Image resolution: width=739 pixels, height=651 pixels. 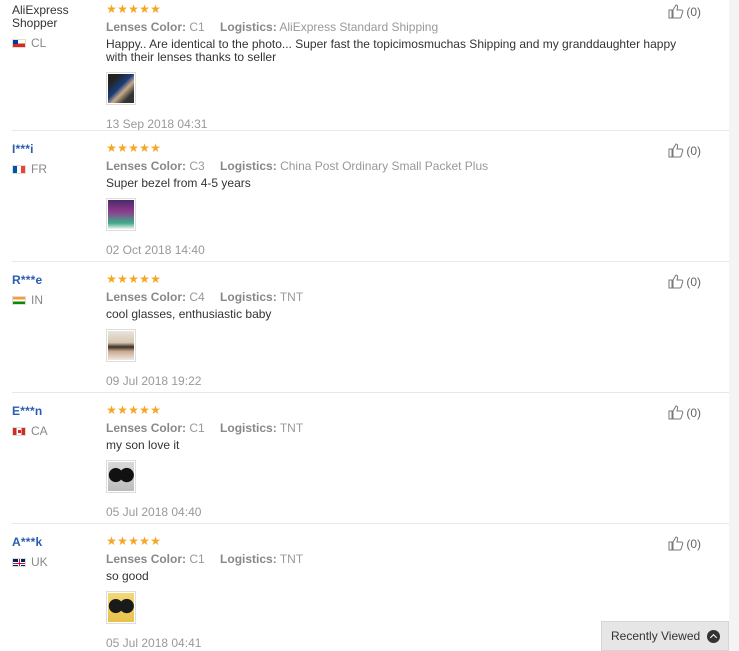 What do you see at coordinates (27, 411) in the screenshot?
I see `user-name: E***n` at bounding box center [27, 411].